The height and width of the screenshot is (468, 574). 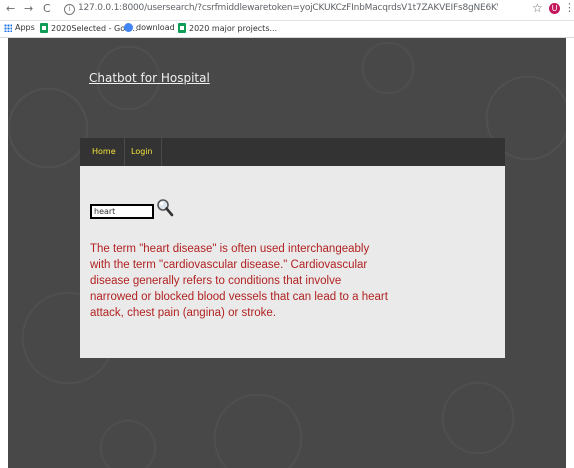 I want to click on nav-home-link: Home, so click(x=104, y=152).